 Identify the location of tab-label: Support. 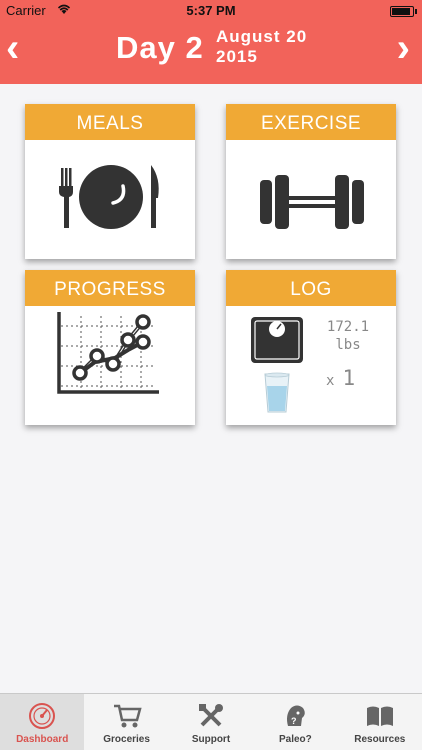
(211, 739).